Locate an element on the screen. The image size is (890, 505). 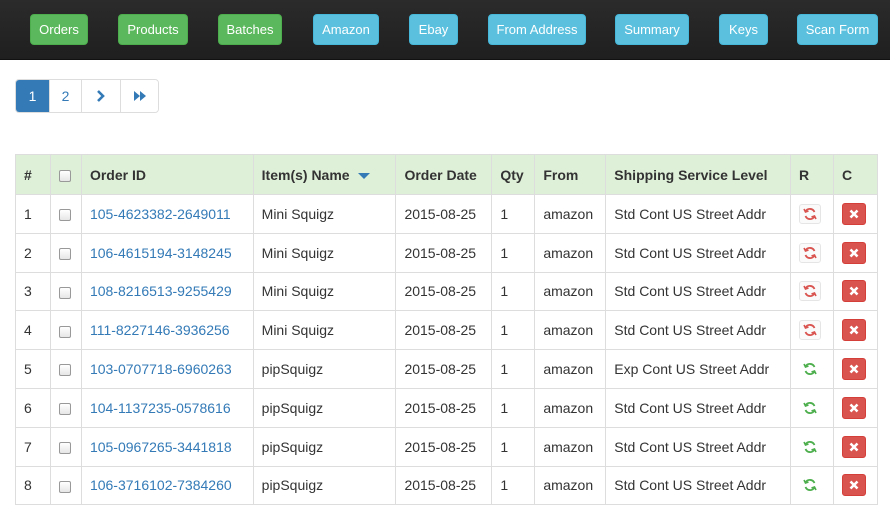
nav-summary-button: Summary is located at coordinates (652, 29).